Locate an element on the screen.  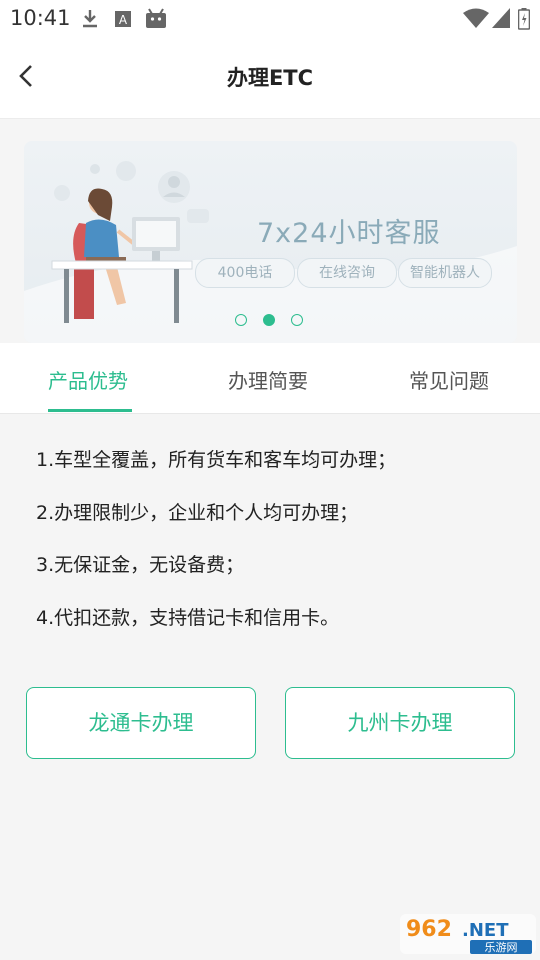
wifi-icon is located at coordinates (476, 18).